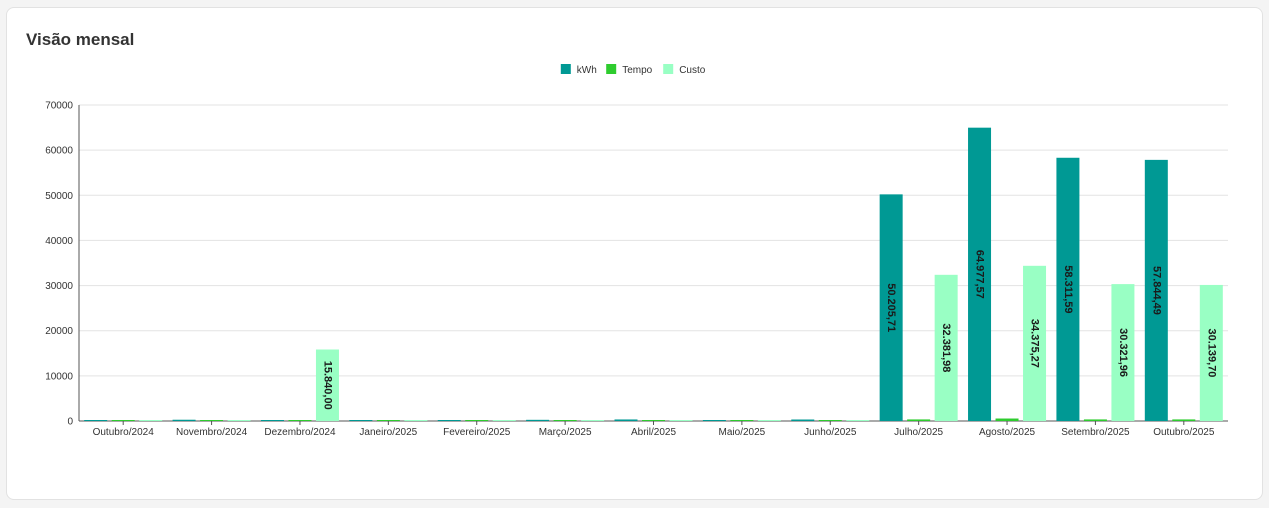  Describe the element at coordinates (62, 264) in the screenshot. I see `y-axis: 0 10000 20000 30000 40000 50000 60000 70000` at that location.